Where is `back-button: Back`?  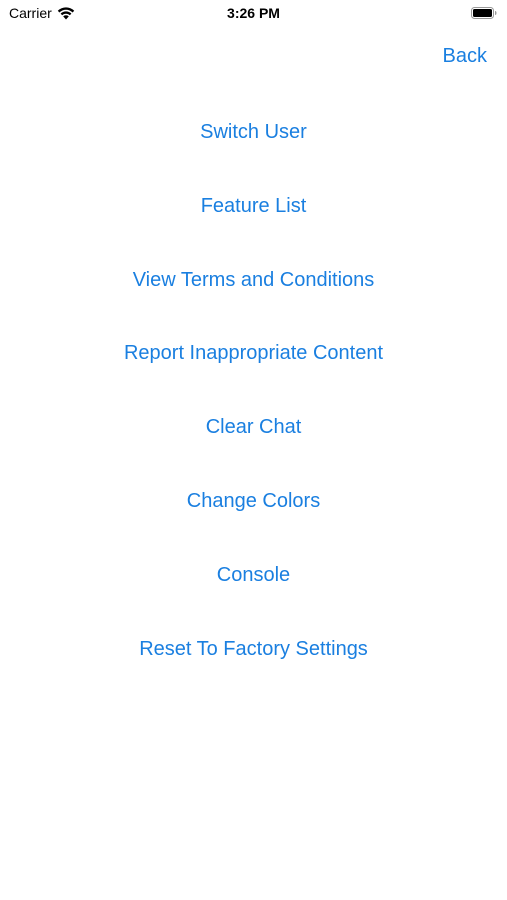 back-button: Back is located at coordinates (465, 56).